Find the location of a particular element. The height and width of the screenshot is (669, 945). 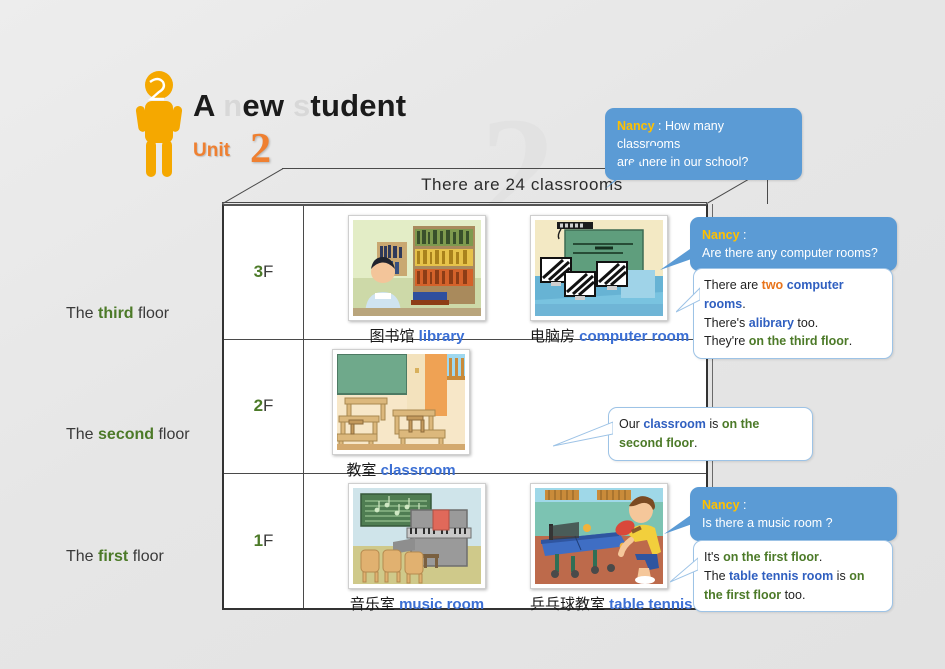

side-label-first: The first floor is located at coordinates (146, 557).